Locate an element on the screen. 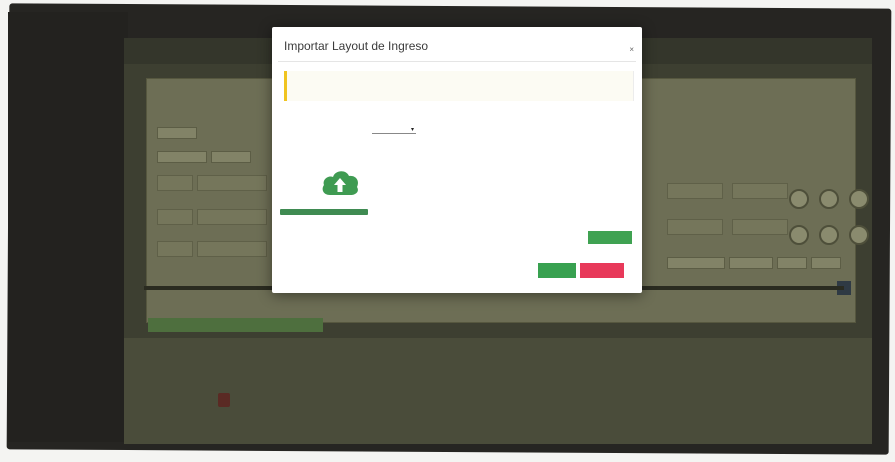  filter-chip is located at coordinates (177, 133).